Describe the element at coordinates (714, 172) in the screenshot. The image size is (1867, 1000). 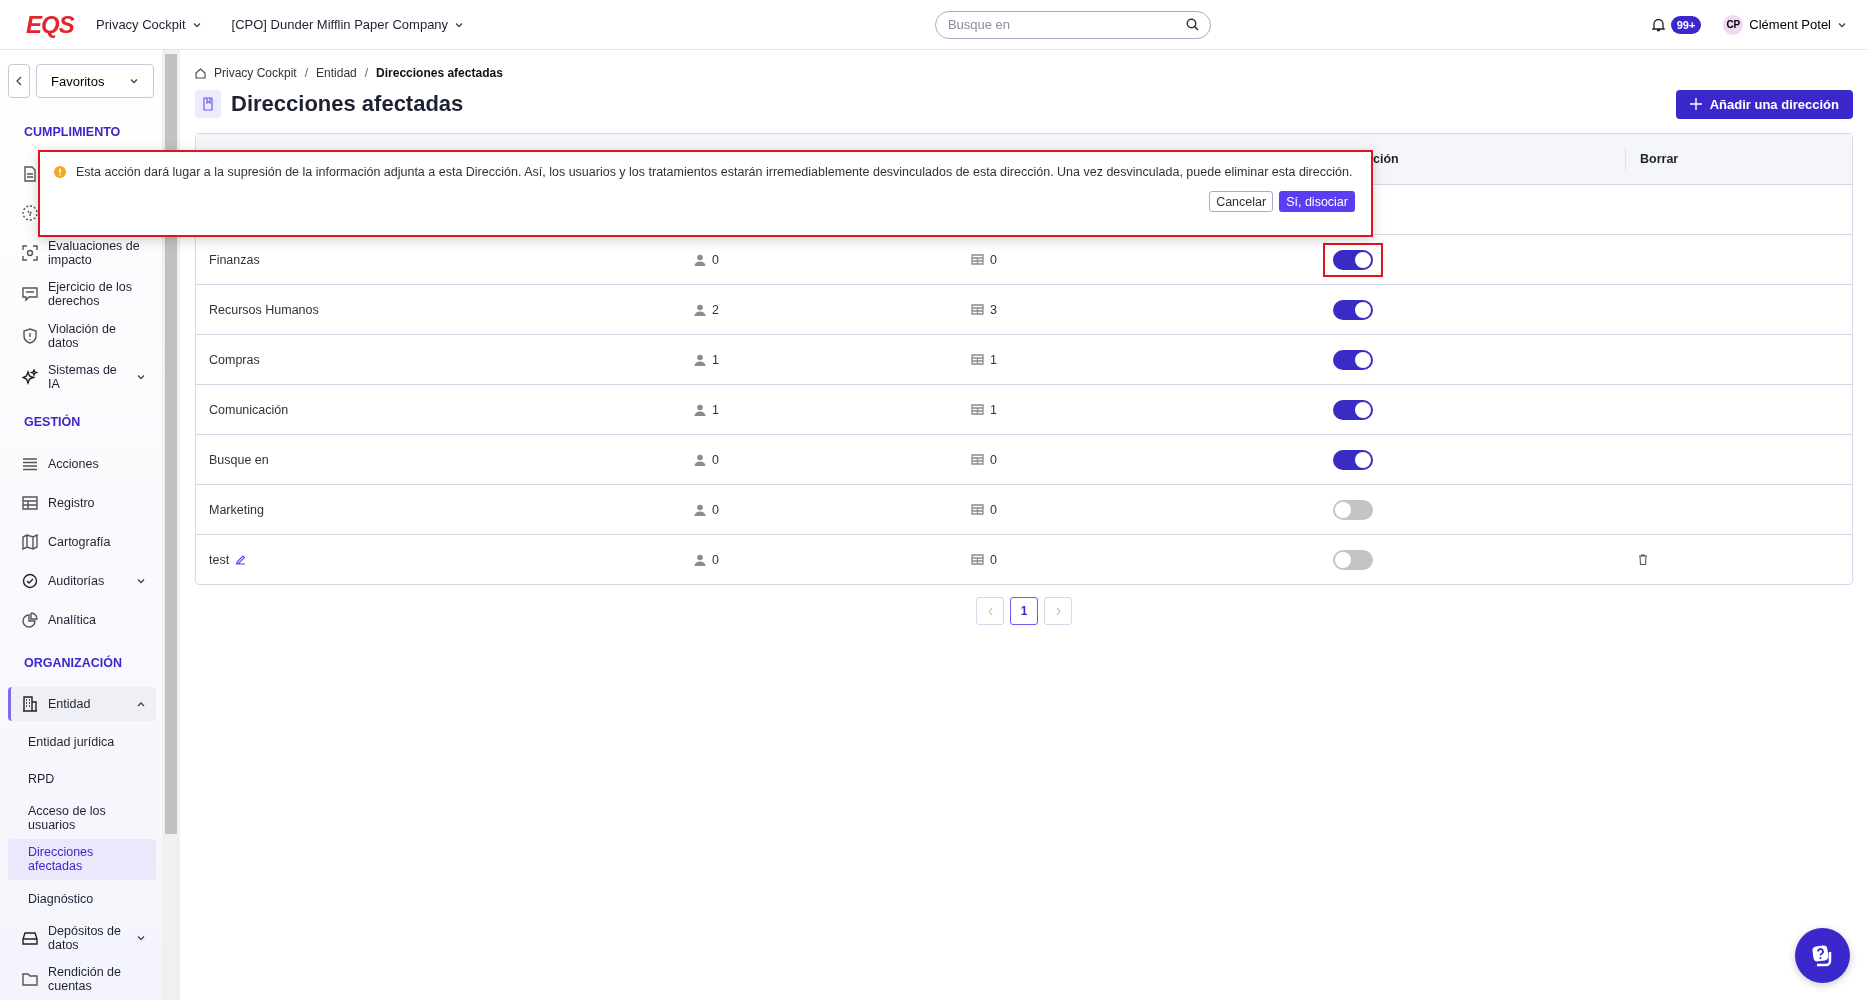
I see `popover-message: Esta acción dará lugar a la supresión de la información adjunta a esta Dirección. Así, los usuarios y los tratamientos estarán irremediablemente desvinculados de esta dirección. Una vez desvinculada, puede eliminar esta dirección.` at that location.